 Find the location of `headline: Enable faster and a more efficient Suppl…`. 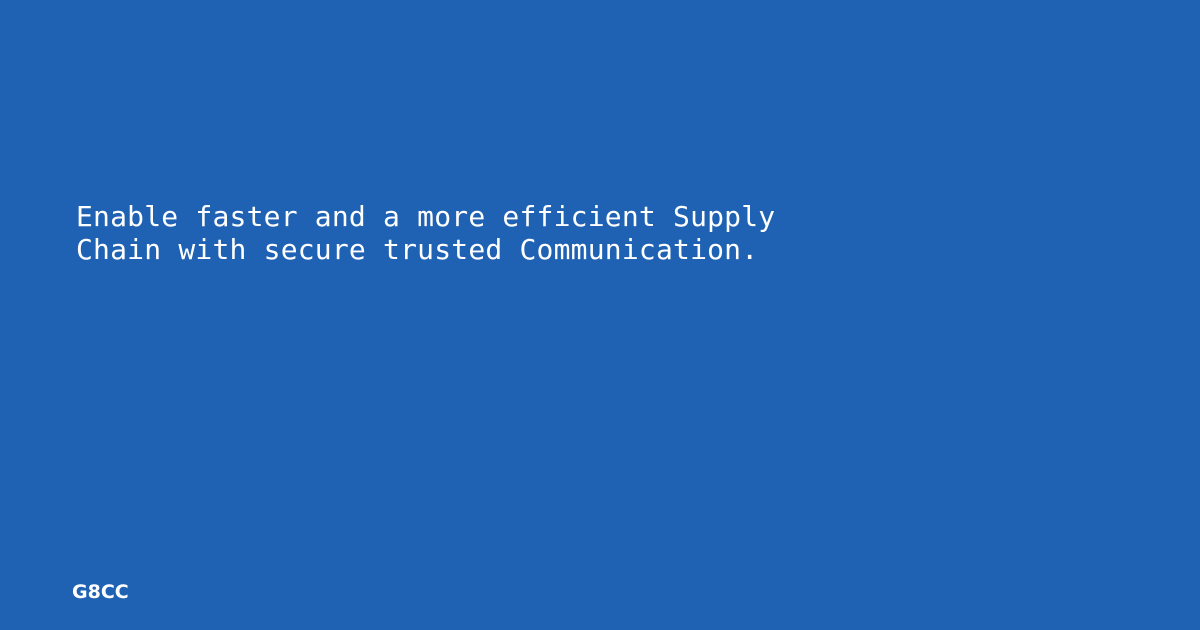

headline: Enable faster and a more efficient Suppl… is located at coordinates (426, 233).